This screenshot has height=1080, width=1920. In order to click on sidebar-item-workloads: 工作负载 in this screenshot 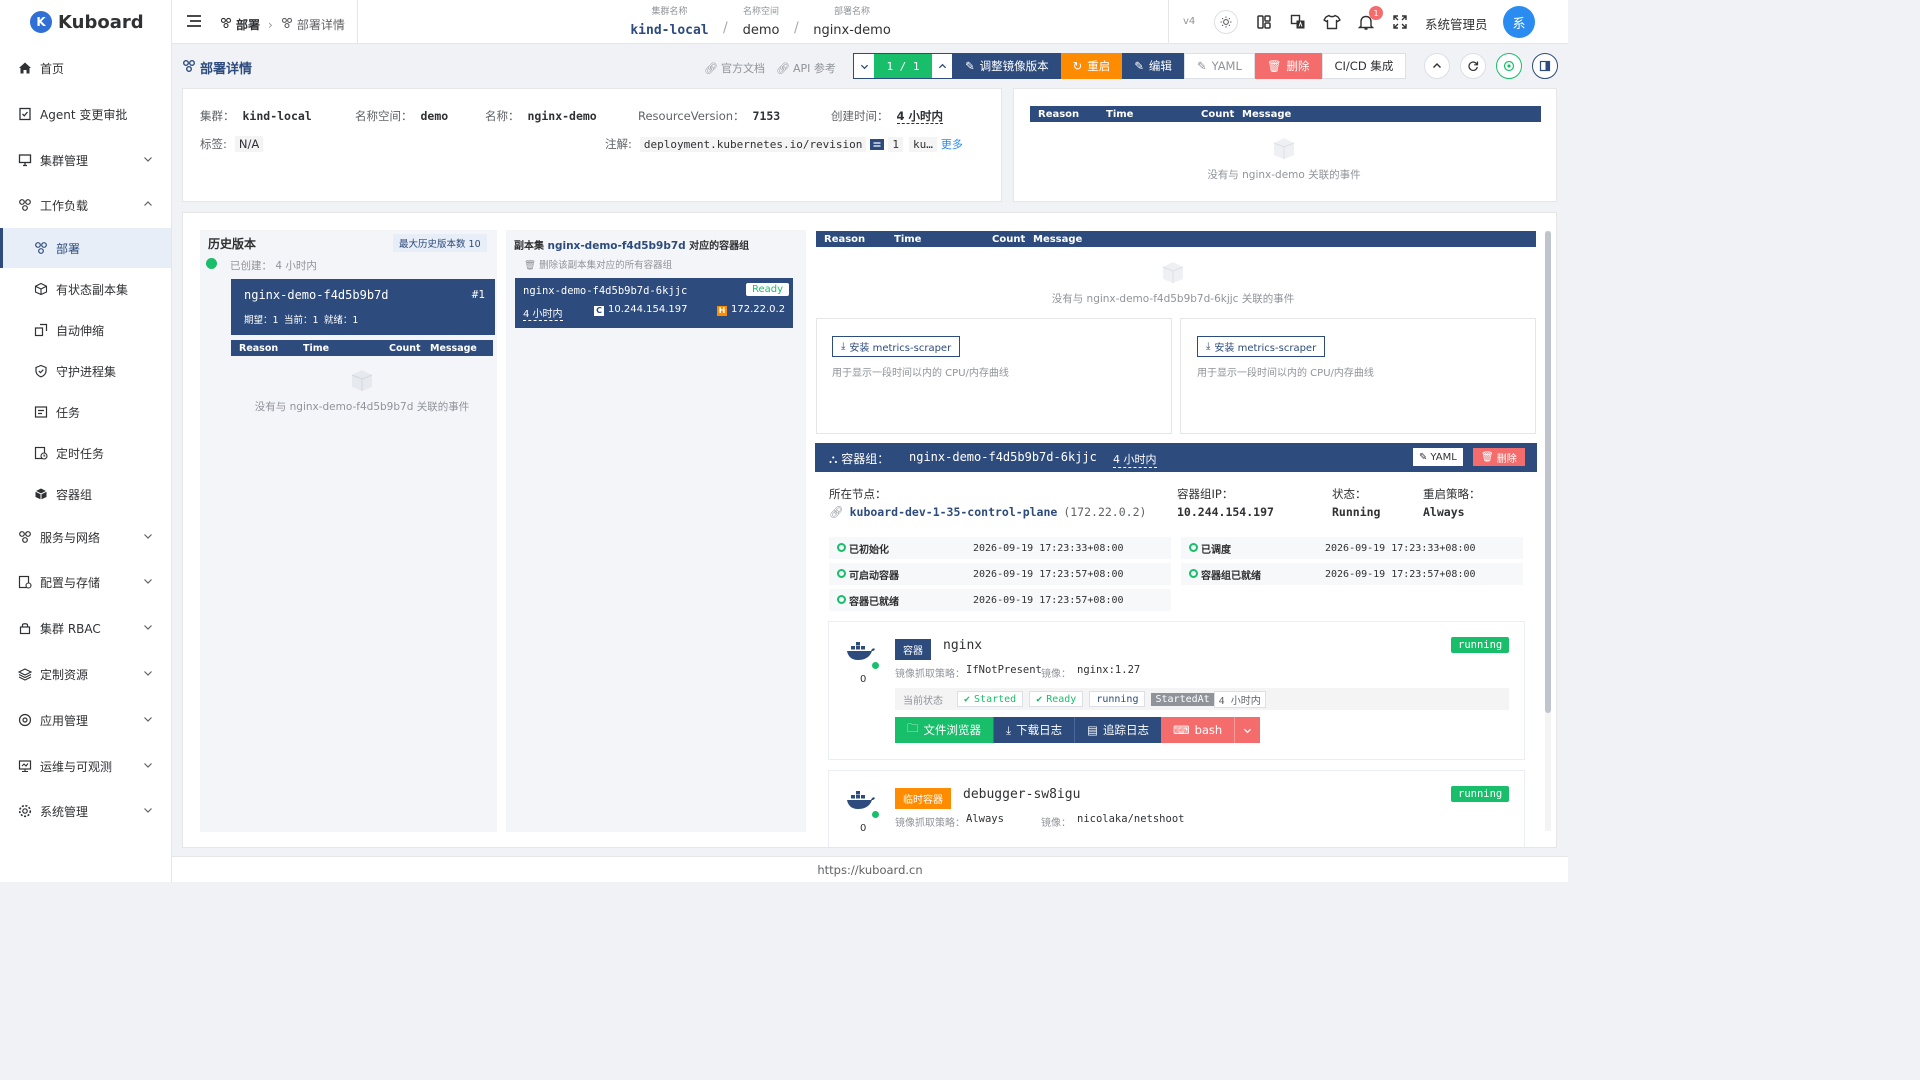, I will do `click(85, 205)`.